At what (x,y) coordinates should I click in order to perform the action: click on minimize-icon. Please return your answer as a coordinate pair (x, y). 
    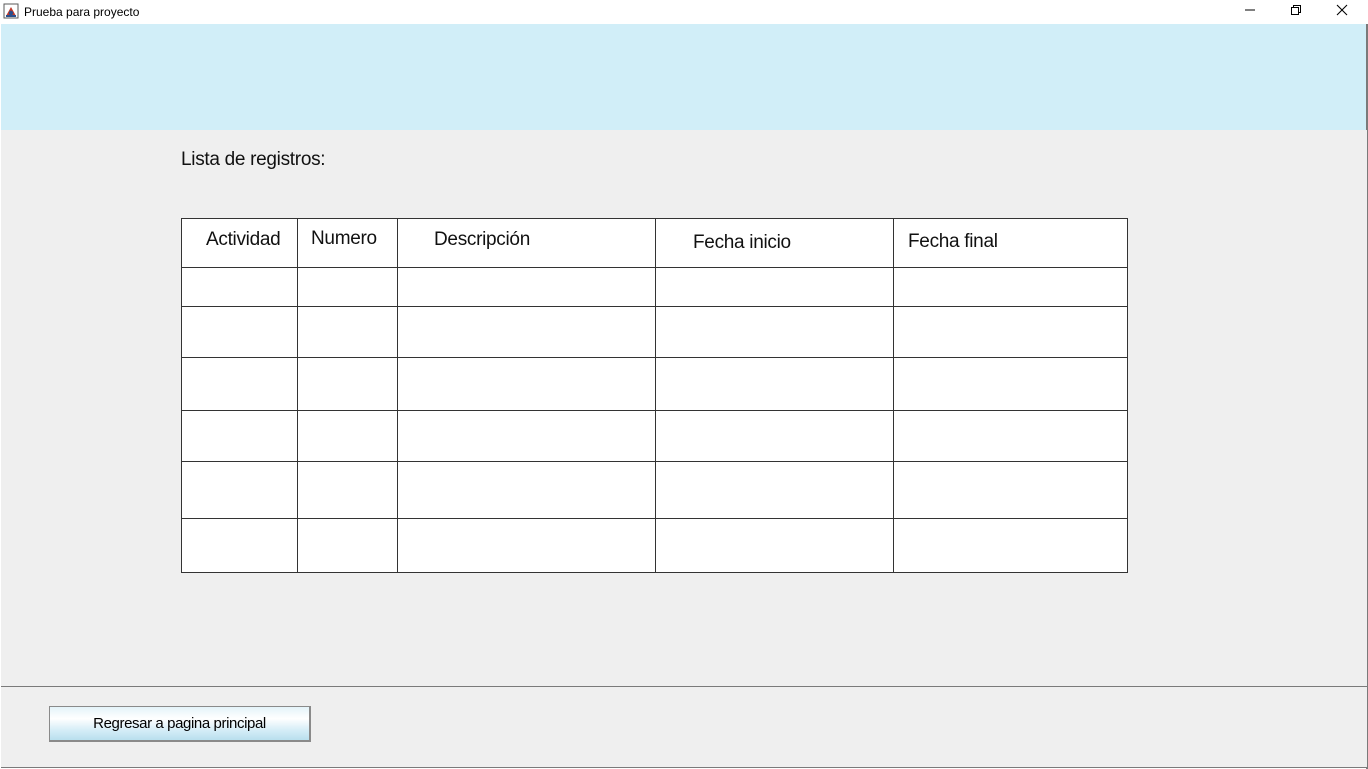
    Looking at the image, I should click on (1250, 12).